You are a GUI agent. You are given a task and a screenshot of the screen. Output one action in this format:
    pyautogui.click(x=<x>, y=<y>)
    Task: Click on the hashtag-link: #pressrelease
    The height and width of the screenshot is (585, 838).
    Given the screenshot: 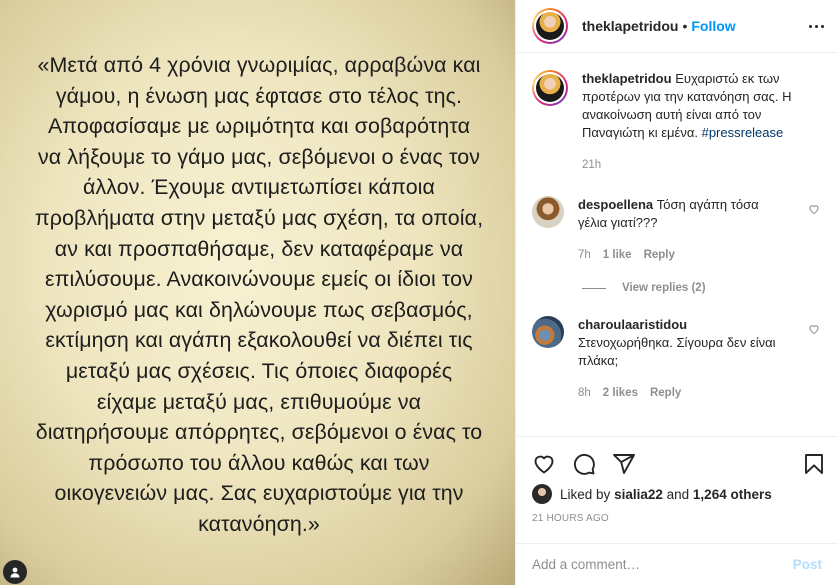 What is the action you would take?
    pyautogui.click(x=743, y=132)
    